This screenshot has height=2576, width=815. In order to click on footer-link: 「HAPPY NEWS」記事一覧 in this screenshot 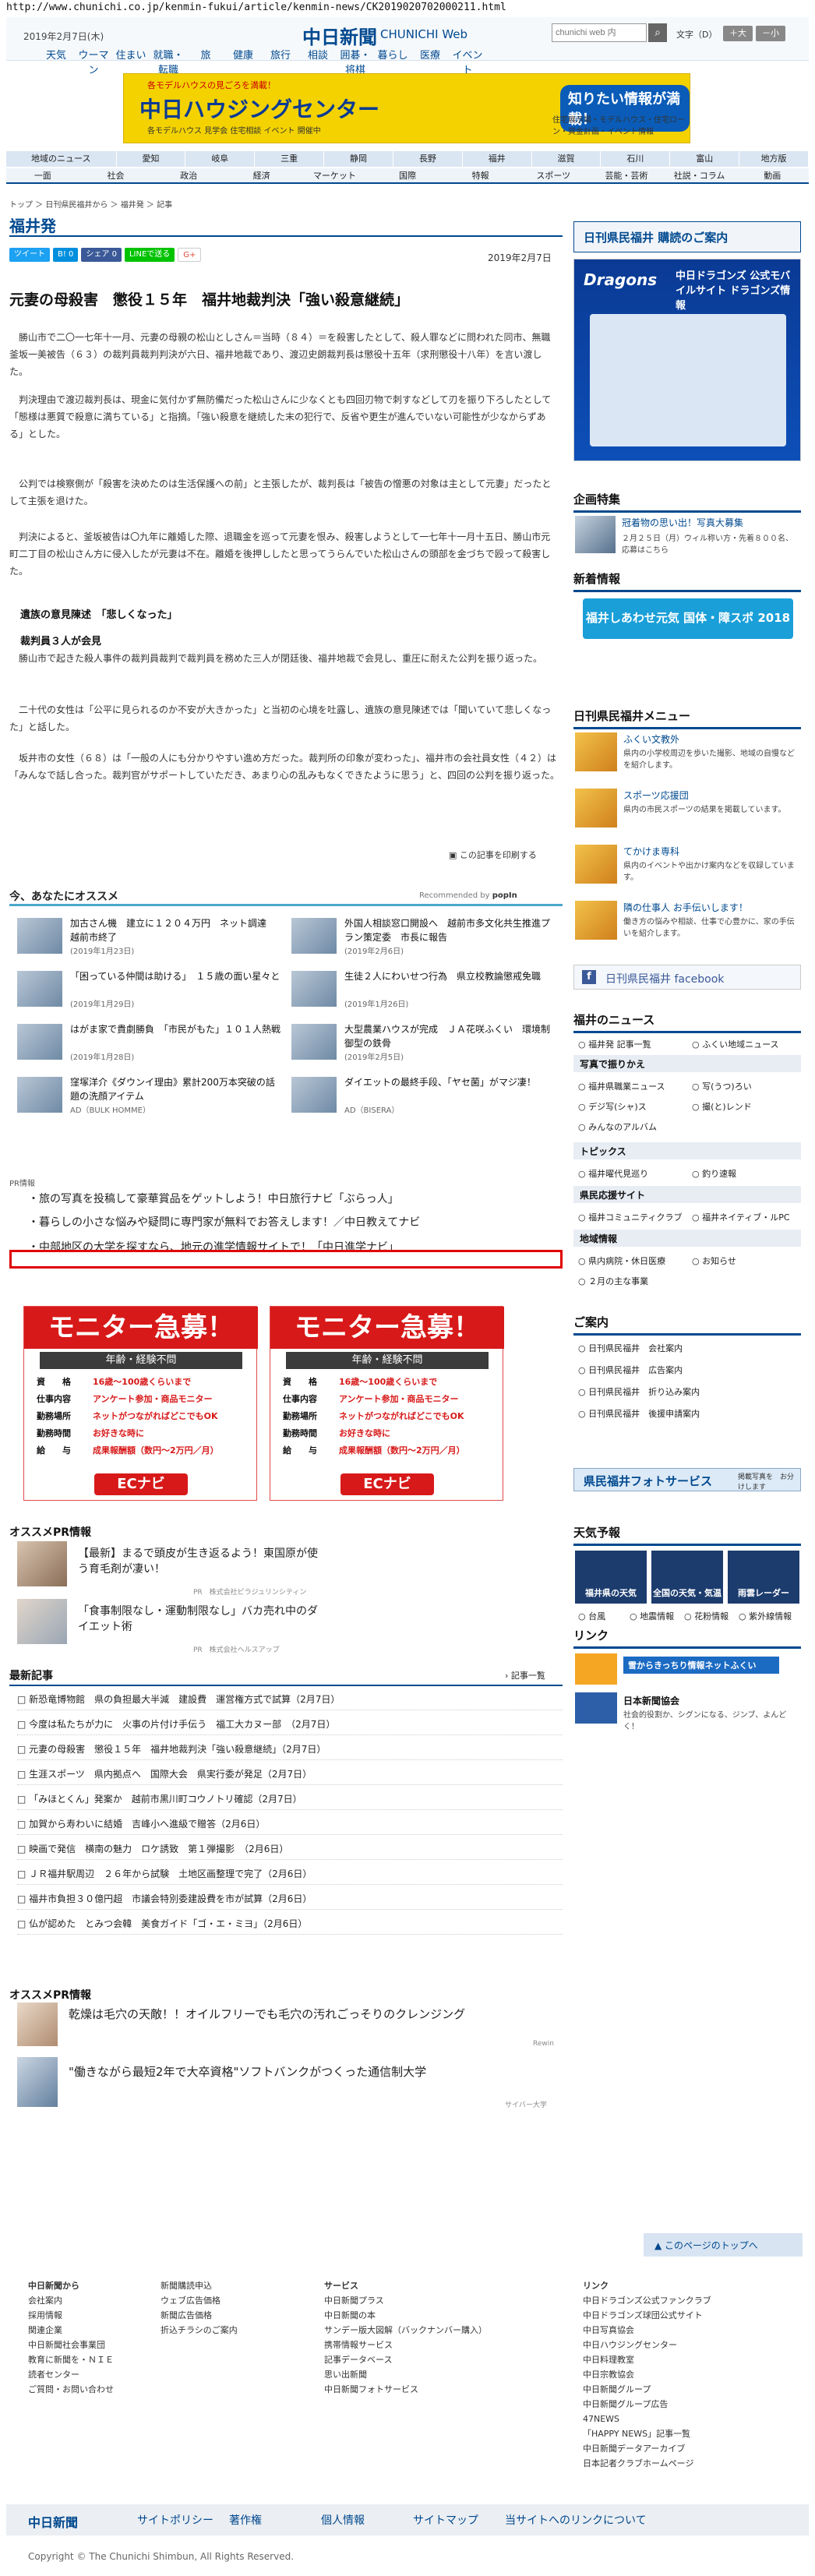, I will do `click(647, 2433)`.